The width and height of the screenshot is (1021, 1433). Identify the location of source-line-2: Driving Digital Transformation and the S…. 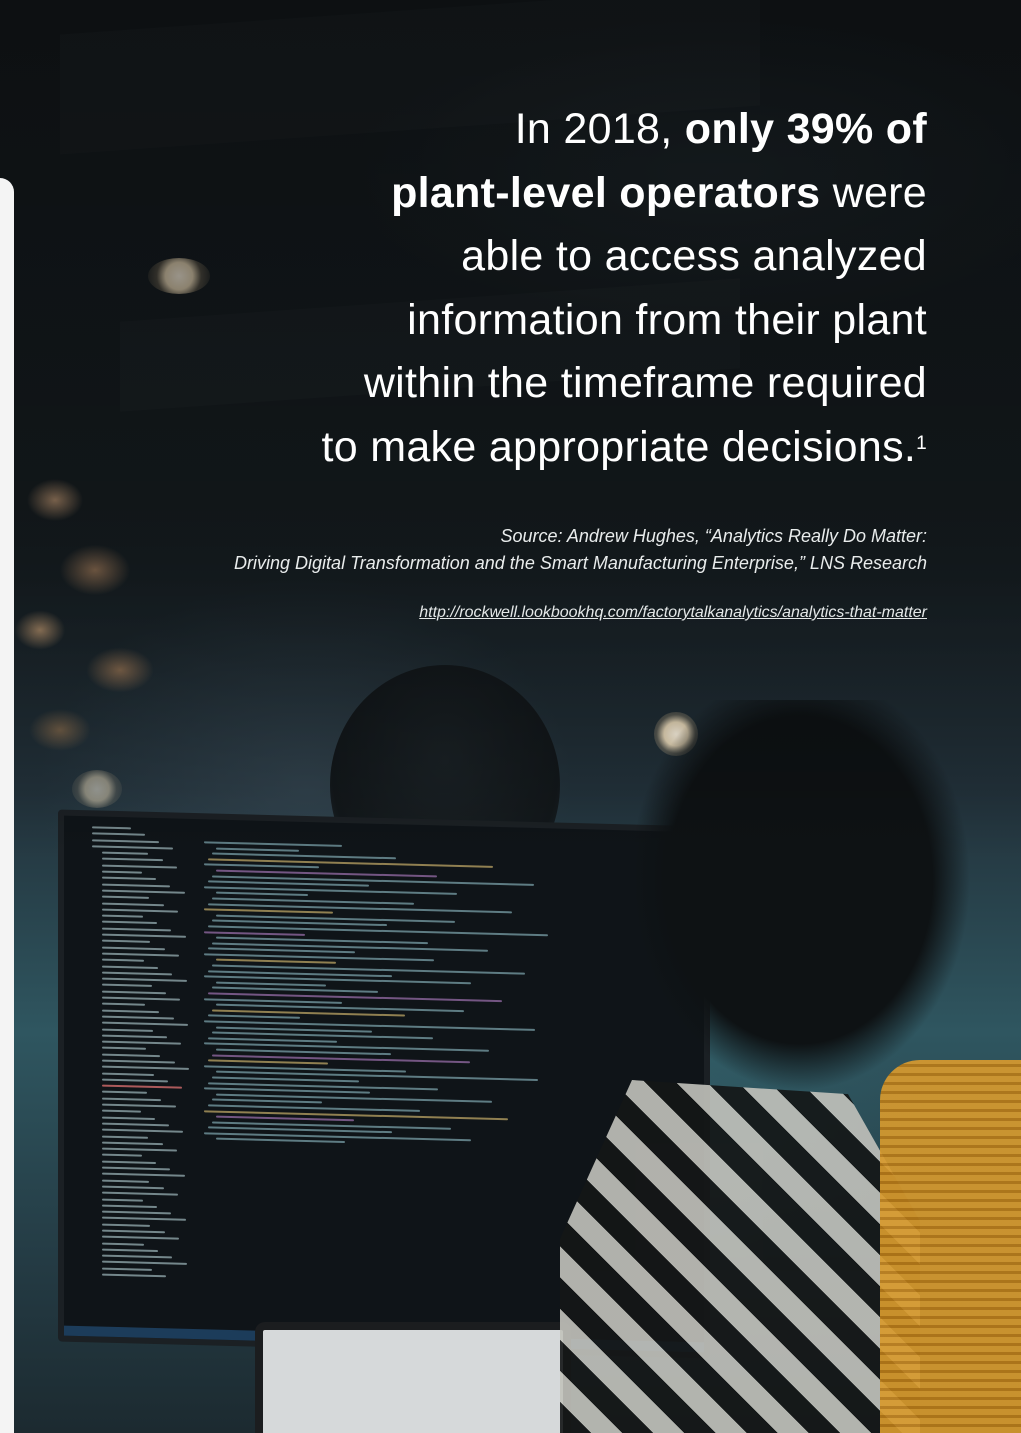
(580, 563).